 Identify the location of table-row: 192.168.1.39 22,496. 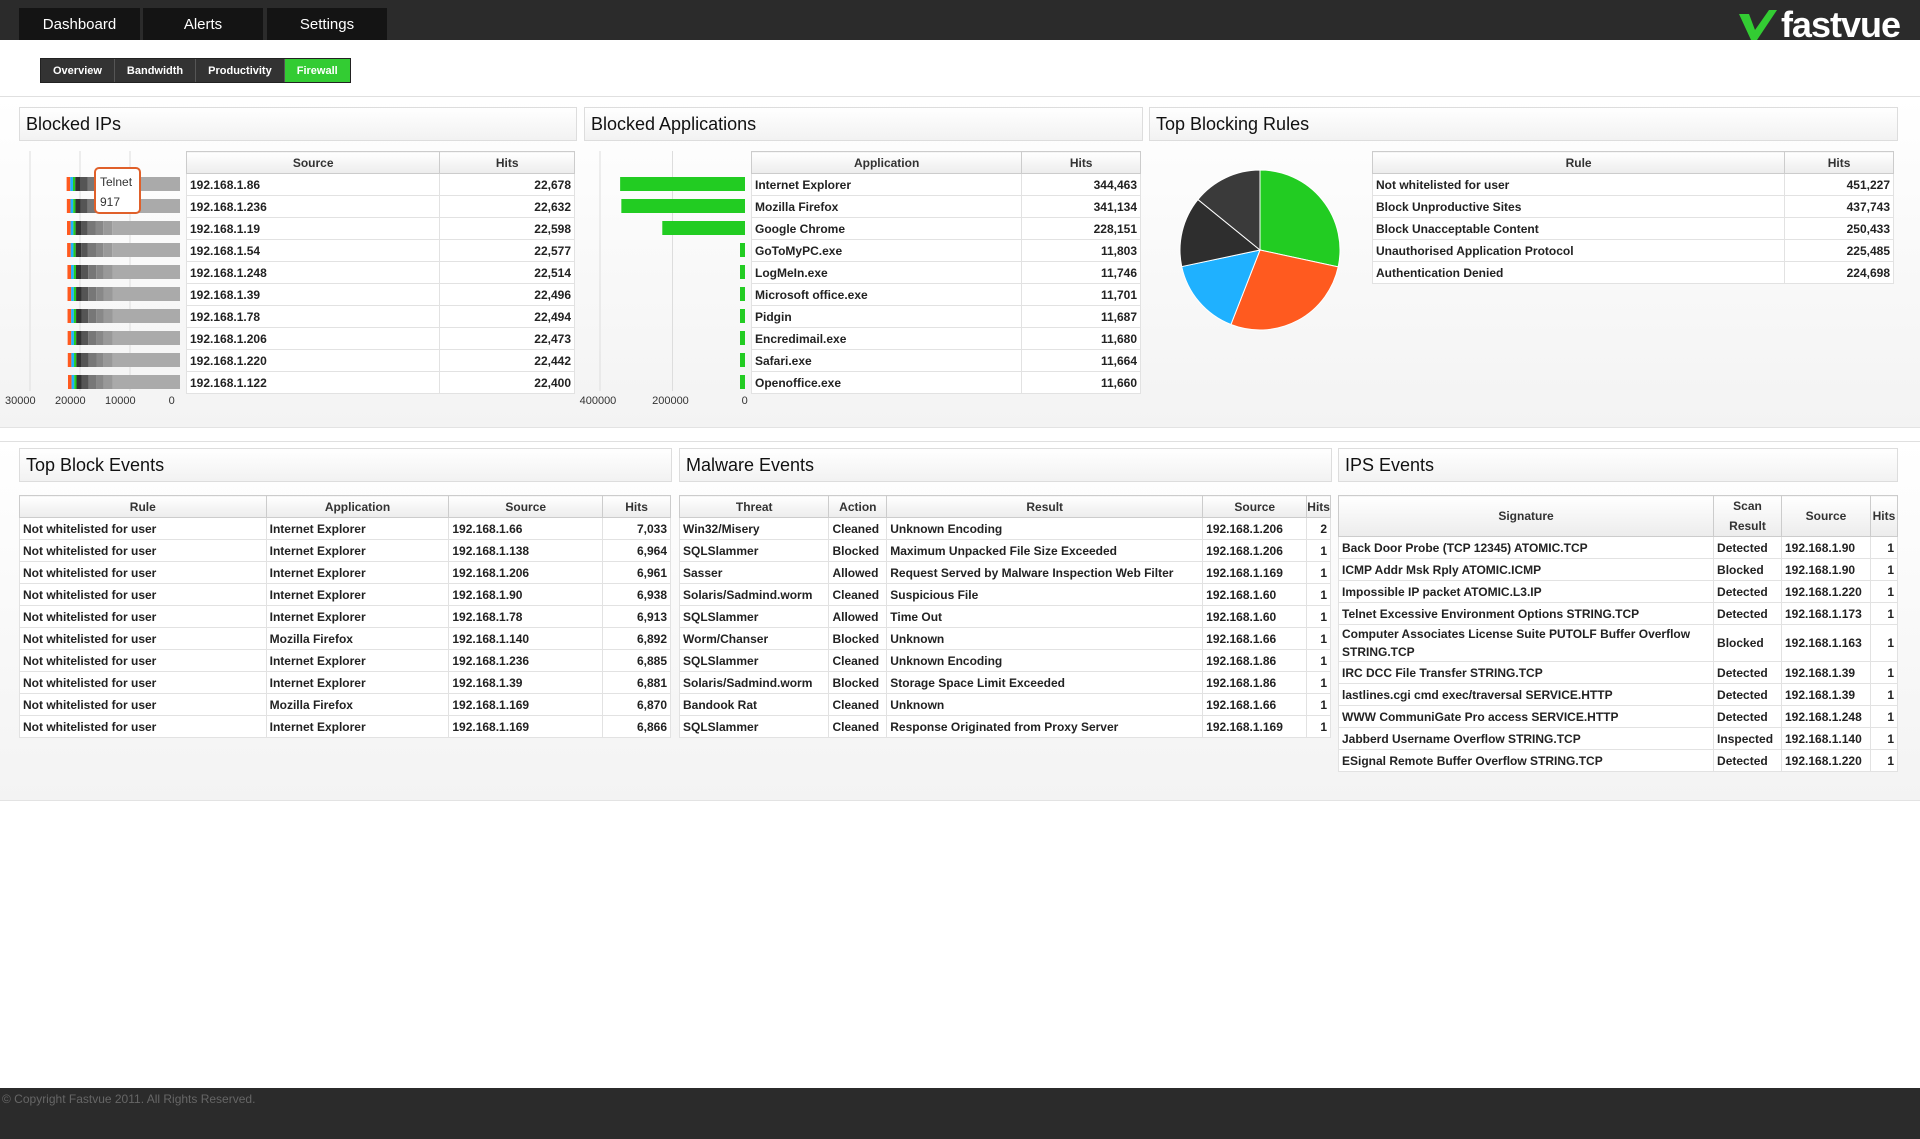
(380, 294).